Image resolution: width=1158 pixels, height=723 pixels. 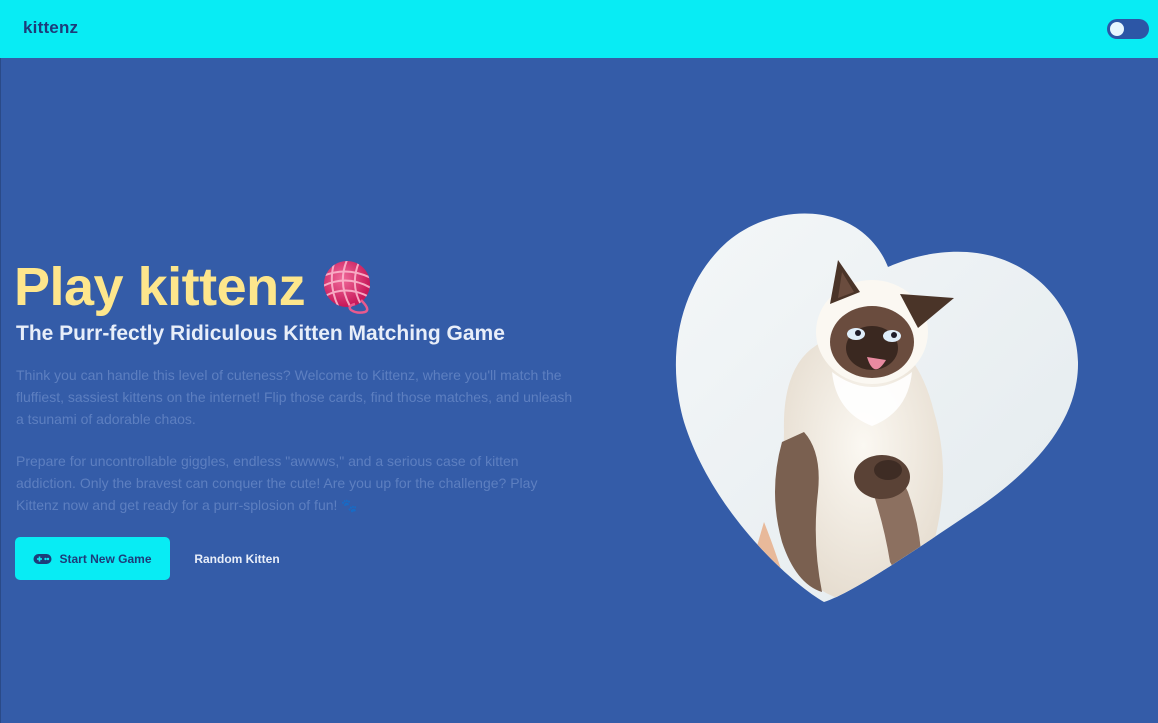 I want to click on random-kitten-label: Random Kitten, so click(x=237, y=558).